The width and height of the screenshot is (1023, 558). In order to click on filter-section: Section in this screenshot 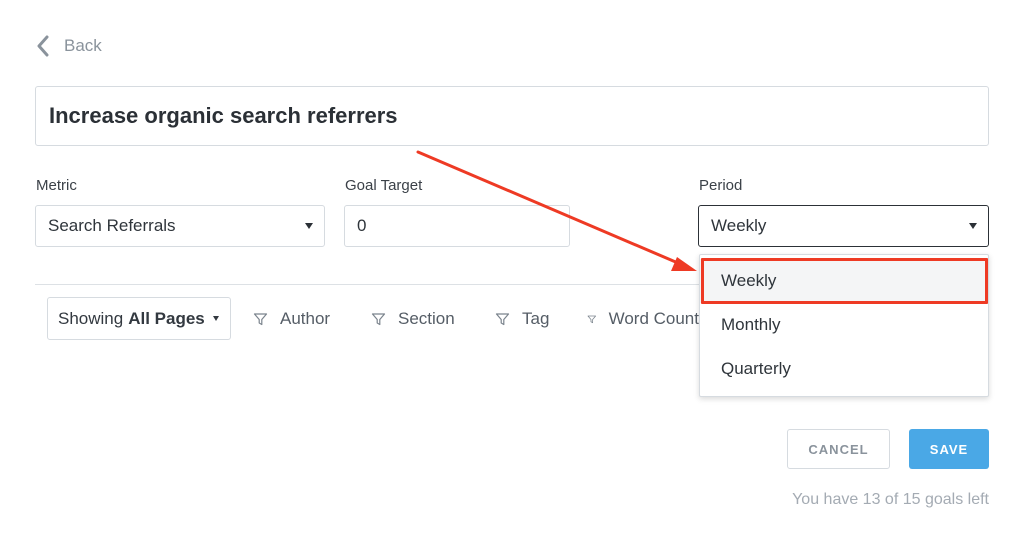, I will do `click(413, 319)`.